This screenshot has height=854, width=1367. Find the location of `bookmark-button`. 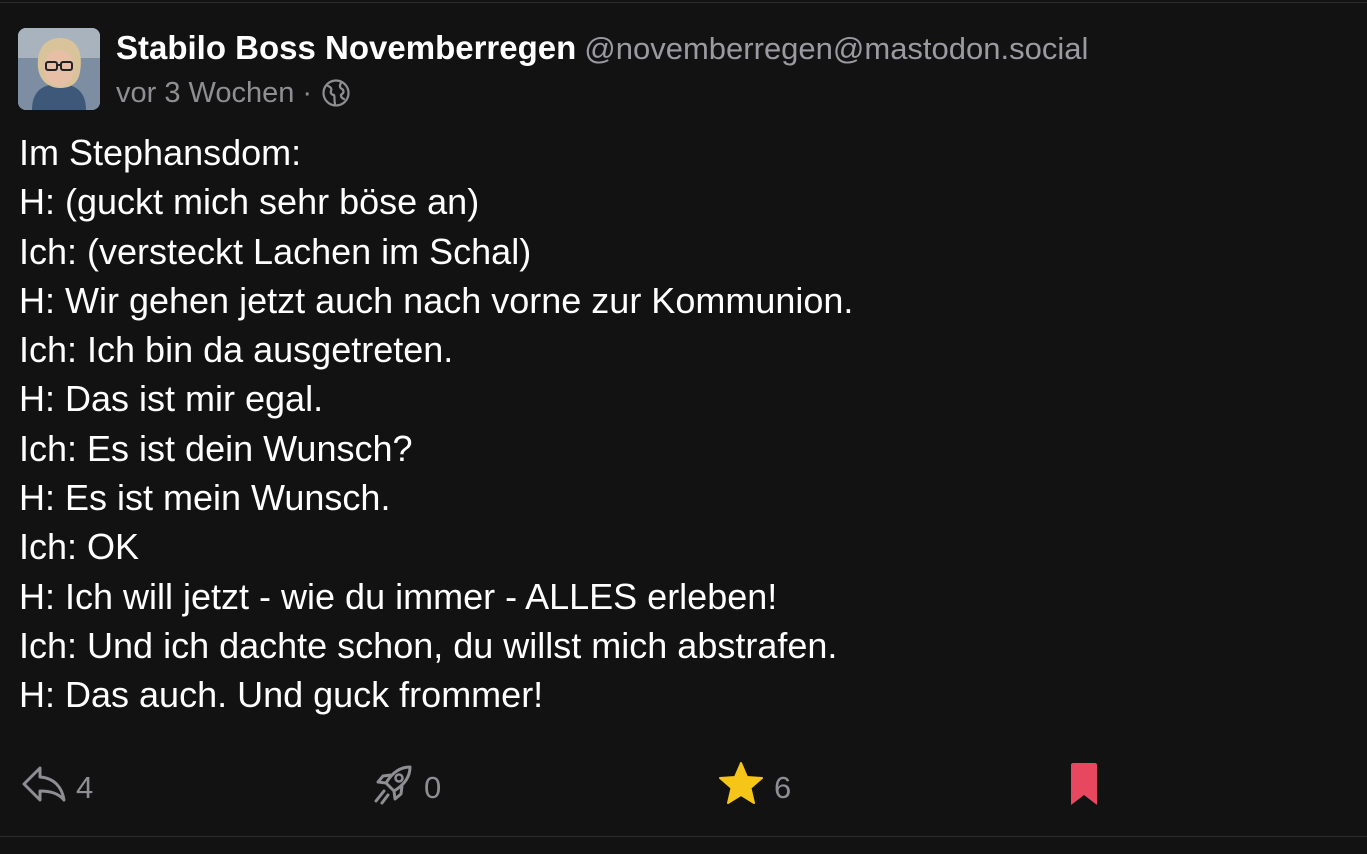

bookmark-button is located at coordinates (1084, 788).